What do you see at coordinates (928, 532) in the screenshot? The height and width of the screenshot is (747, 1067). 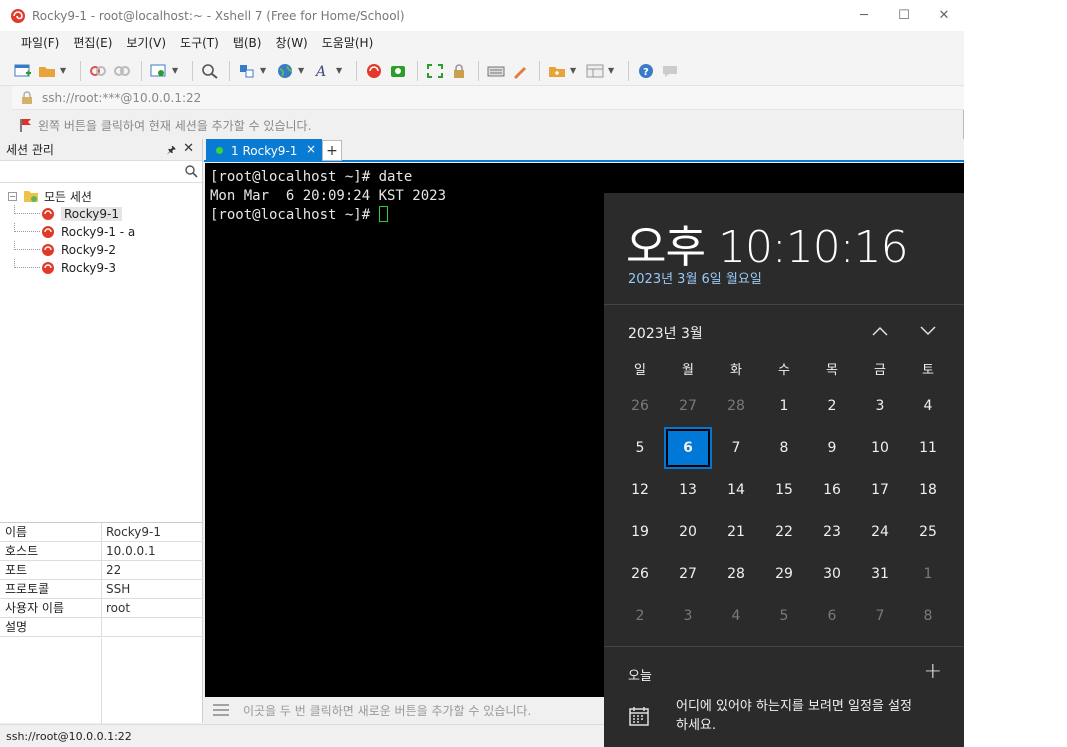 I see `calendar-day: 25` at bounding box center [928, 532].